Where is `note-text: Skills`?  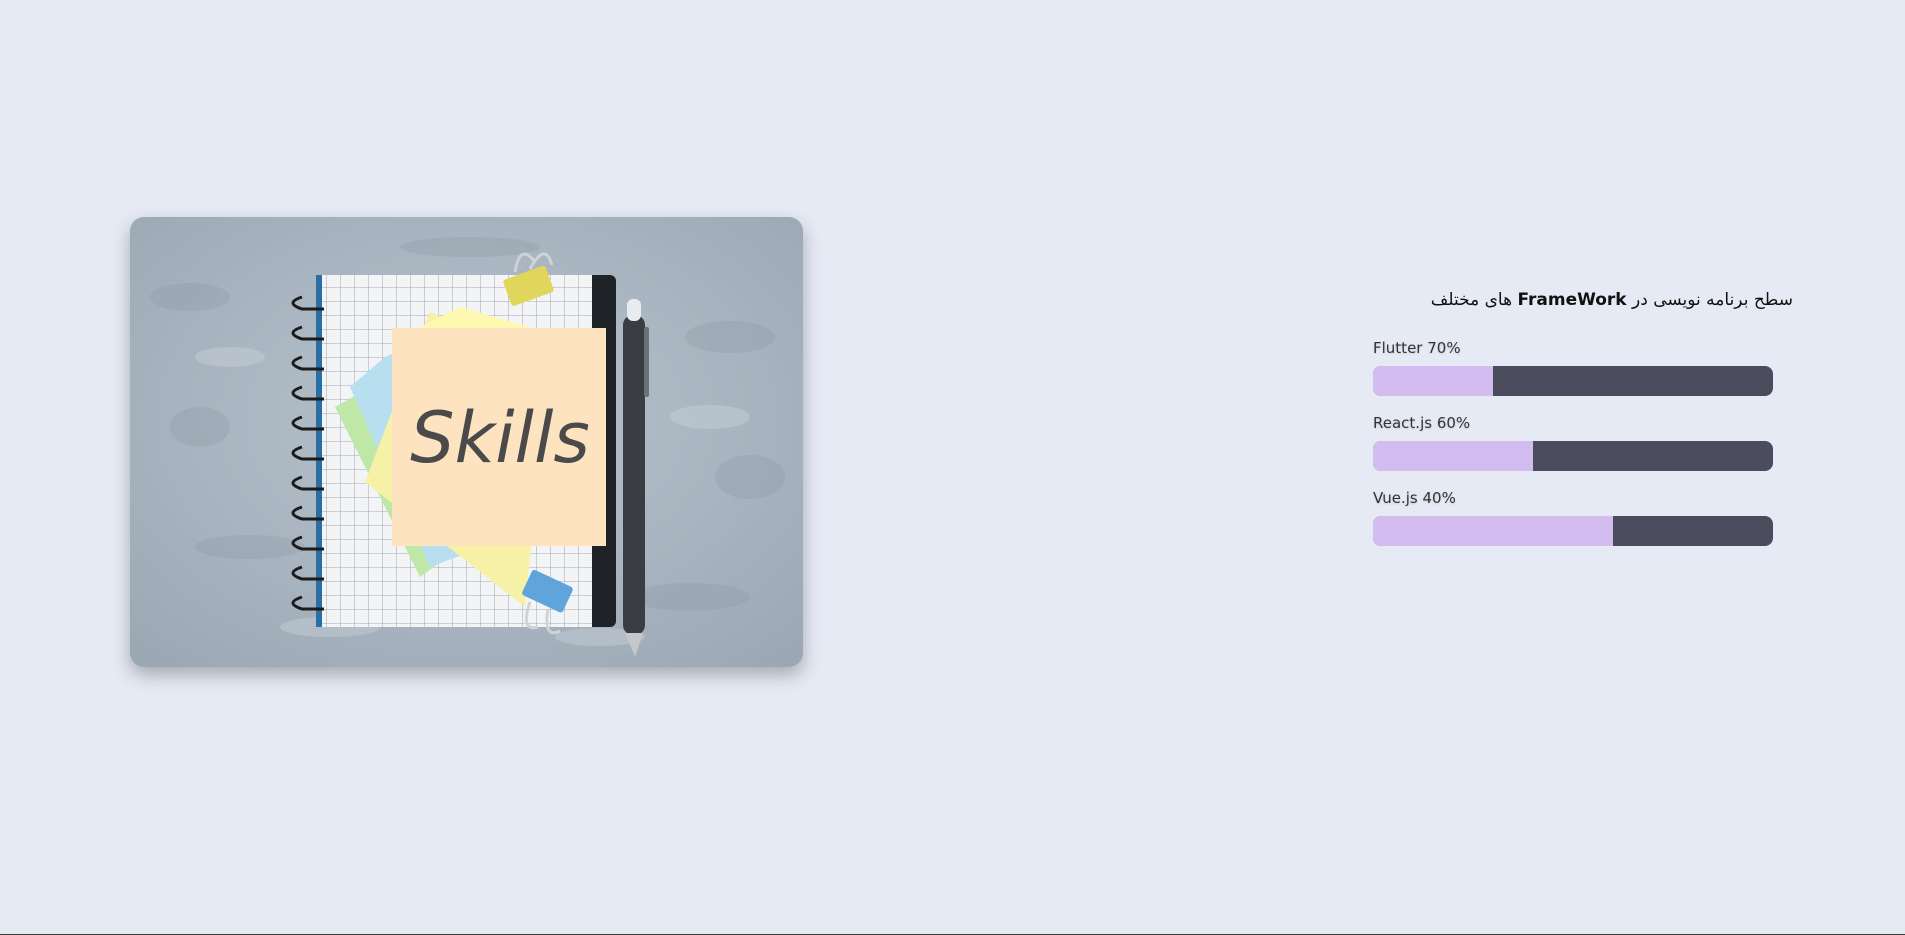
note-text: Skills is located at coordinates (500, 438).